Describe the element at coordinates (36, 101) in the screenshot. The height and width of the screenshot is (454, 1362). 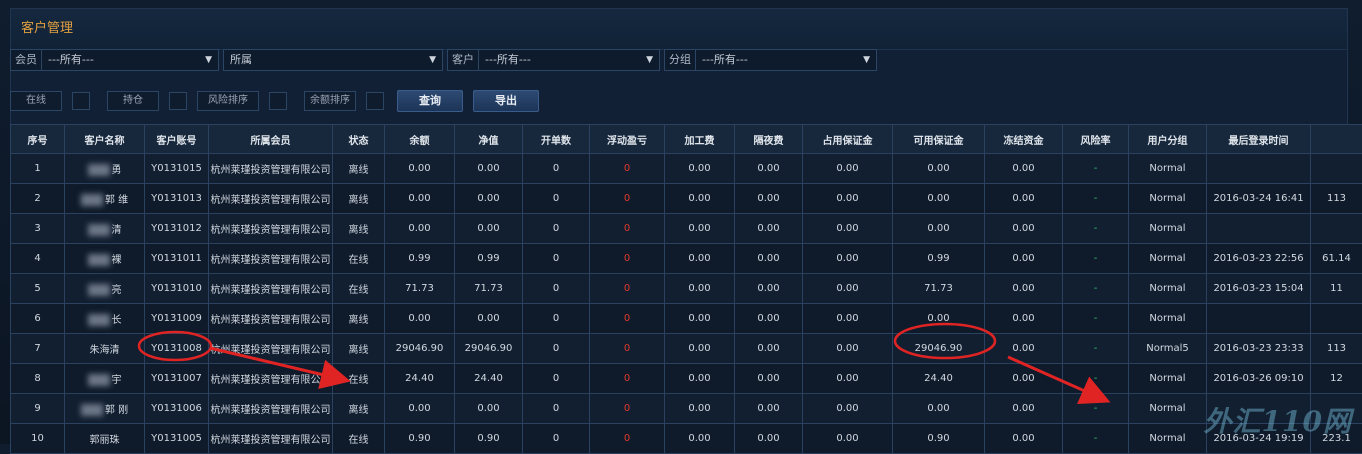
I see `online-chip: 在线` at that location.